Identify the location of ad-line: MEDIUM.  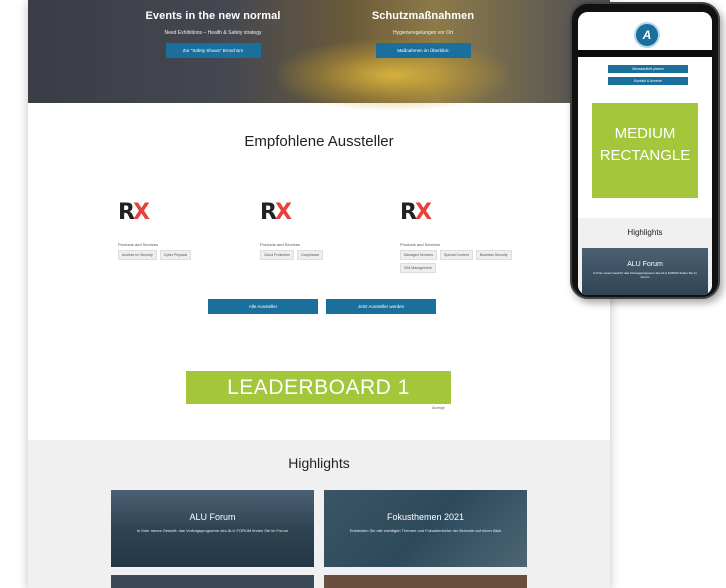
(645, 133).